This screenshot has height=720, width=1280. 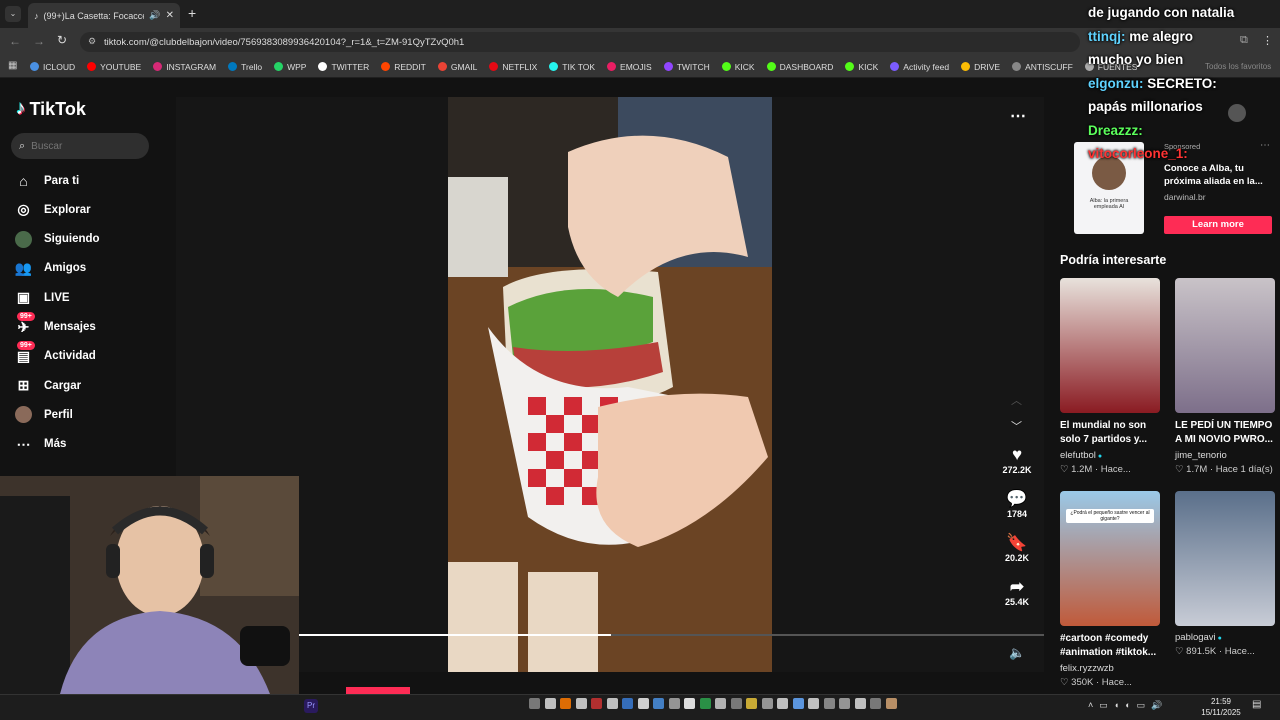 I want to click on search-input, so click(x=81, y=146).